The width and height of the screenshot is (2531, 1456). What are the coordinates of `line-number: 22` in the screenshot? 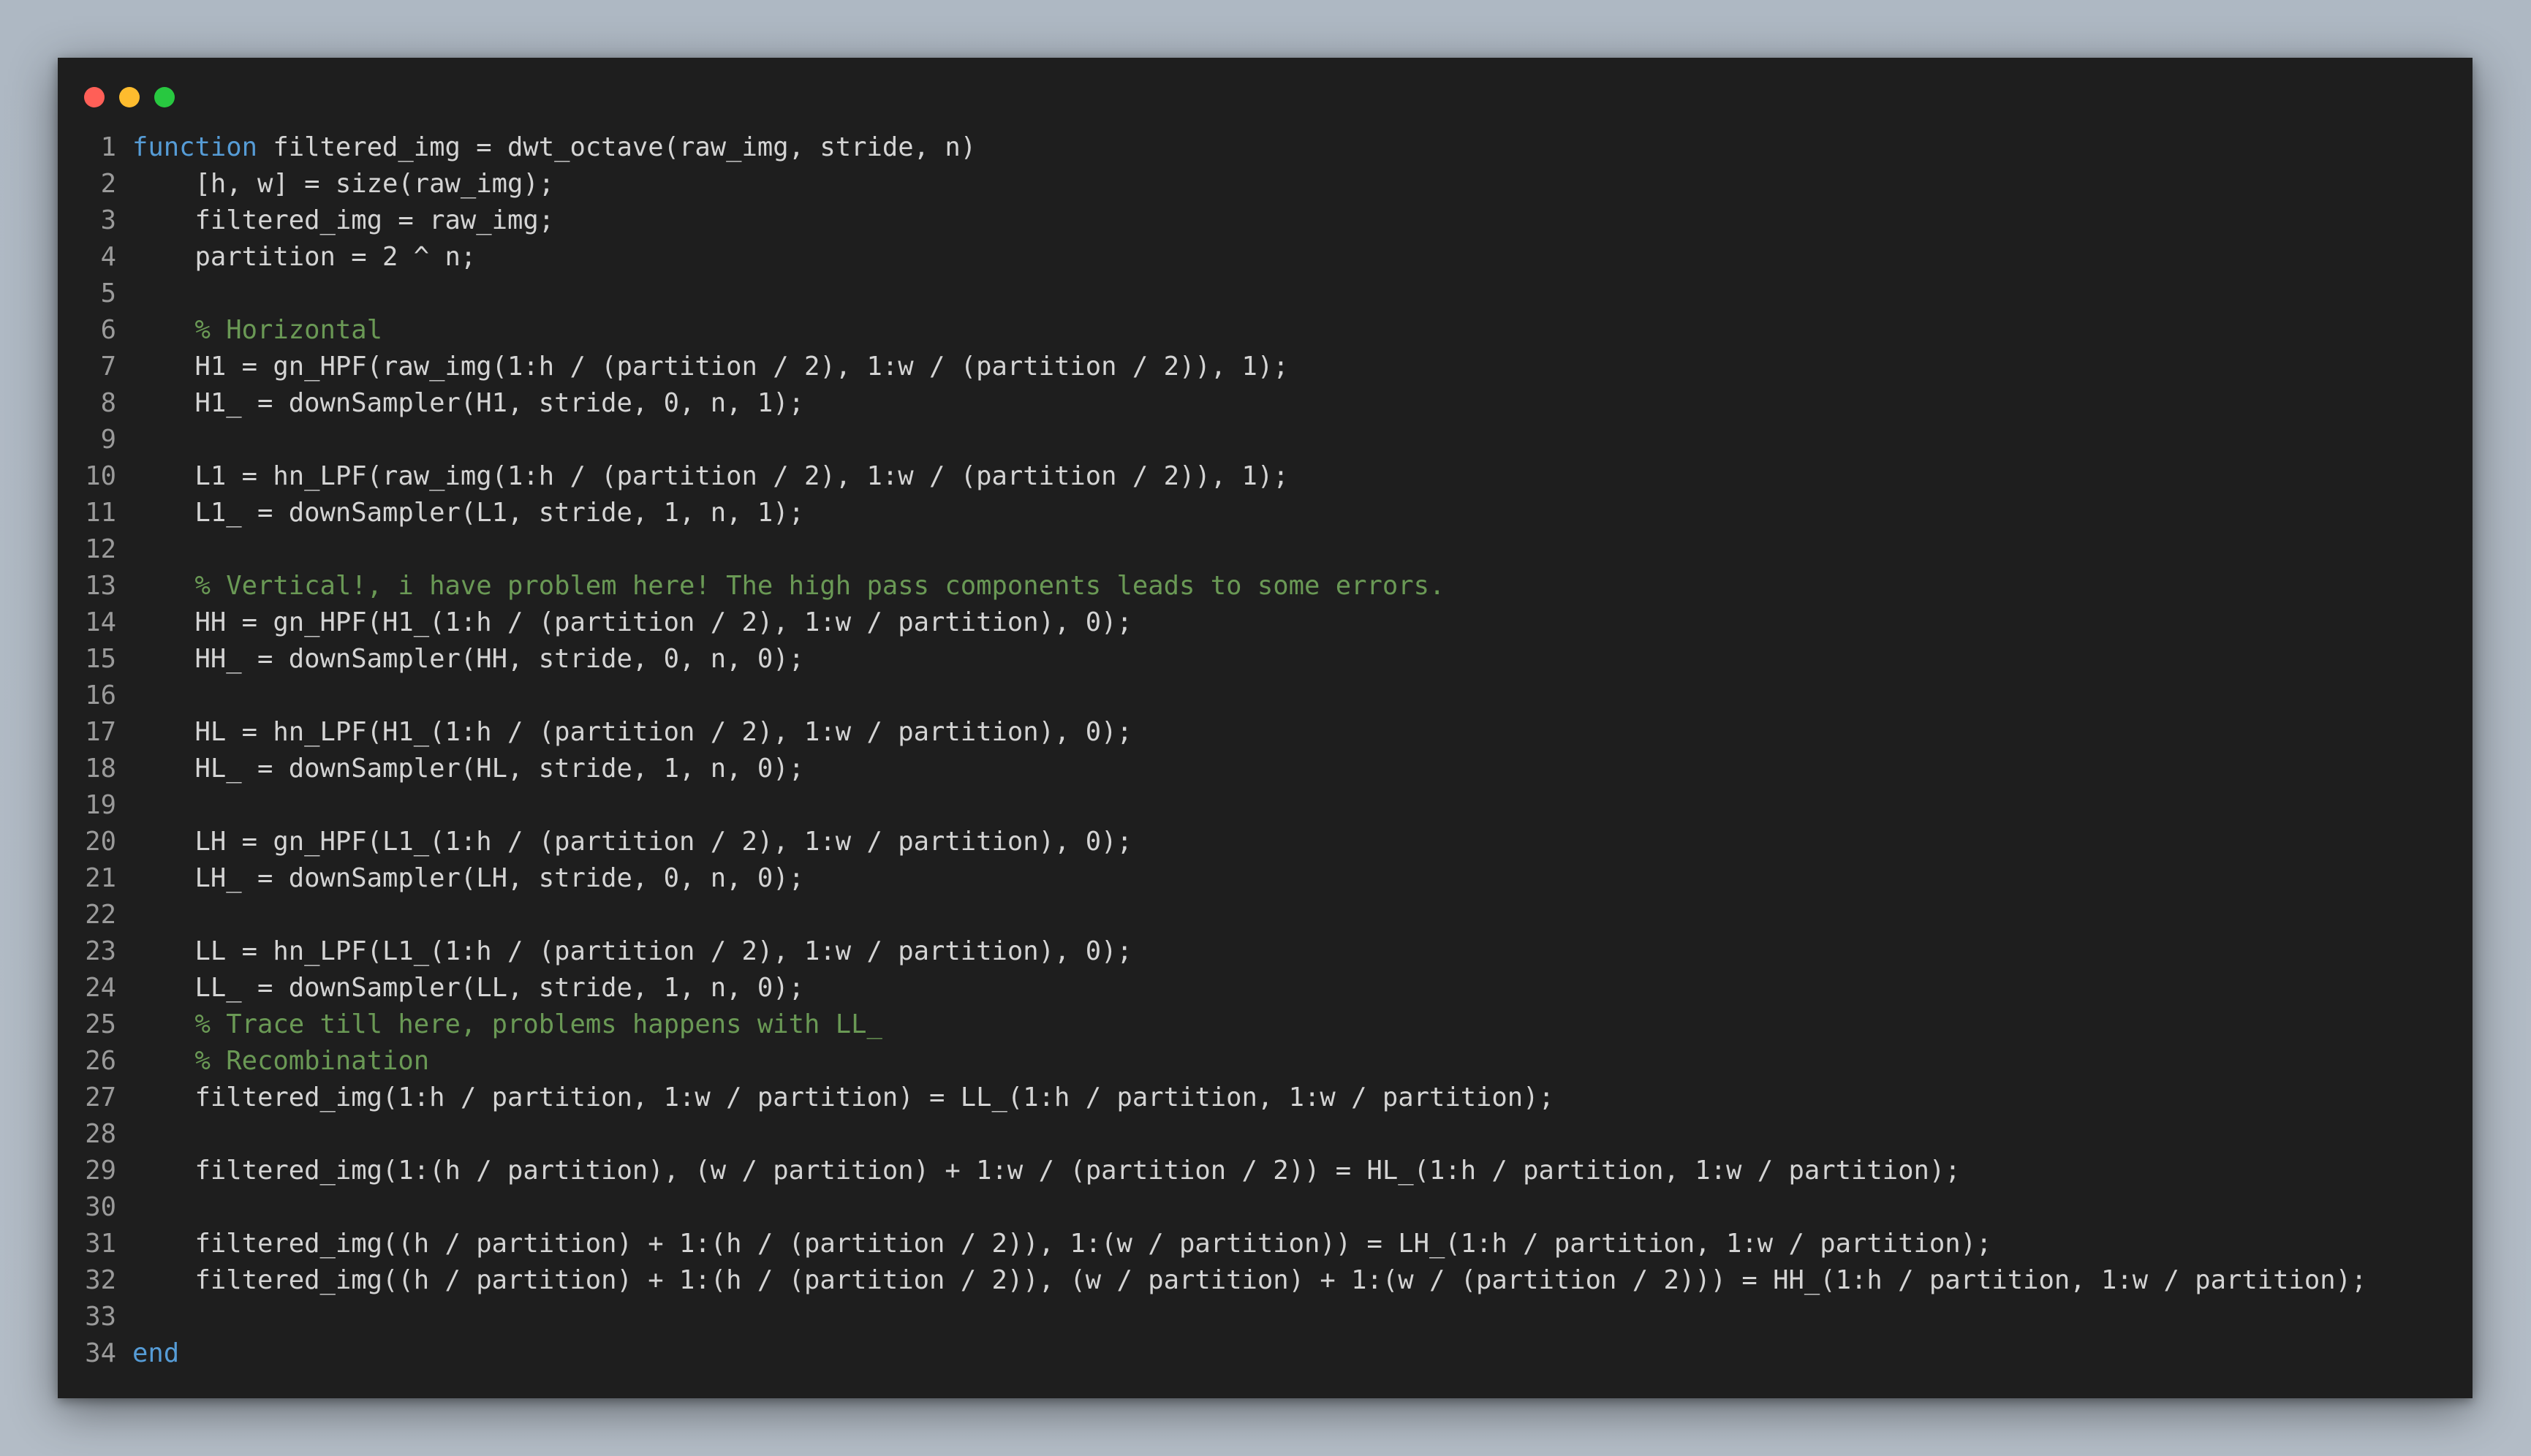 It's located at (101, 915).